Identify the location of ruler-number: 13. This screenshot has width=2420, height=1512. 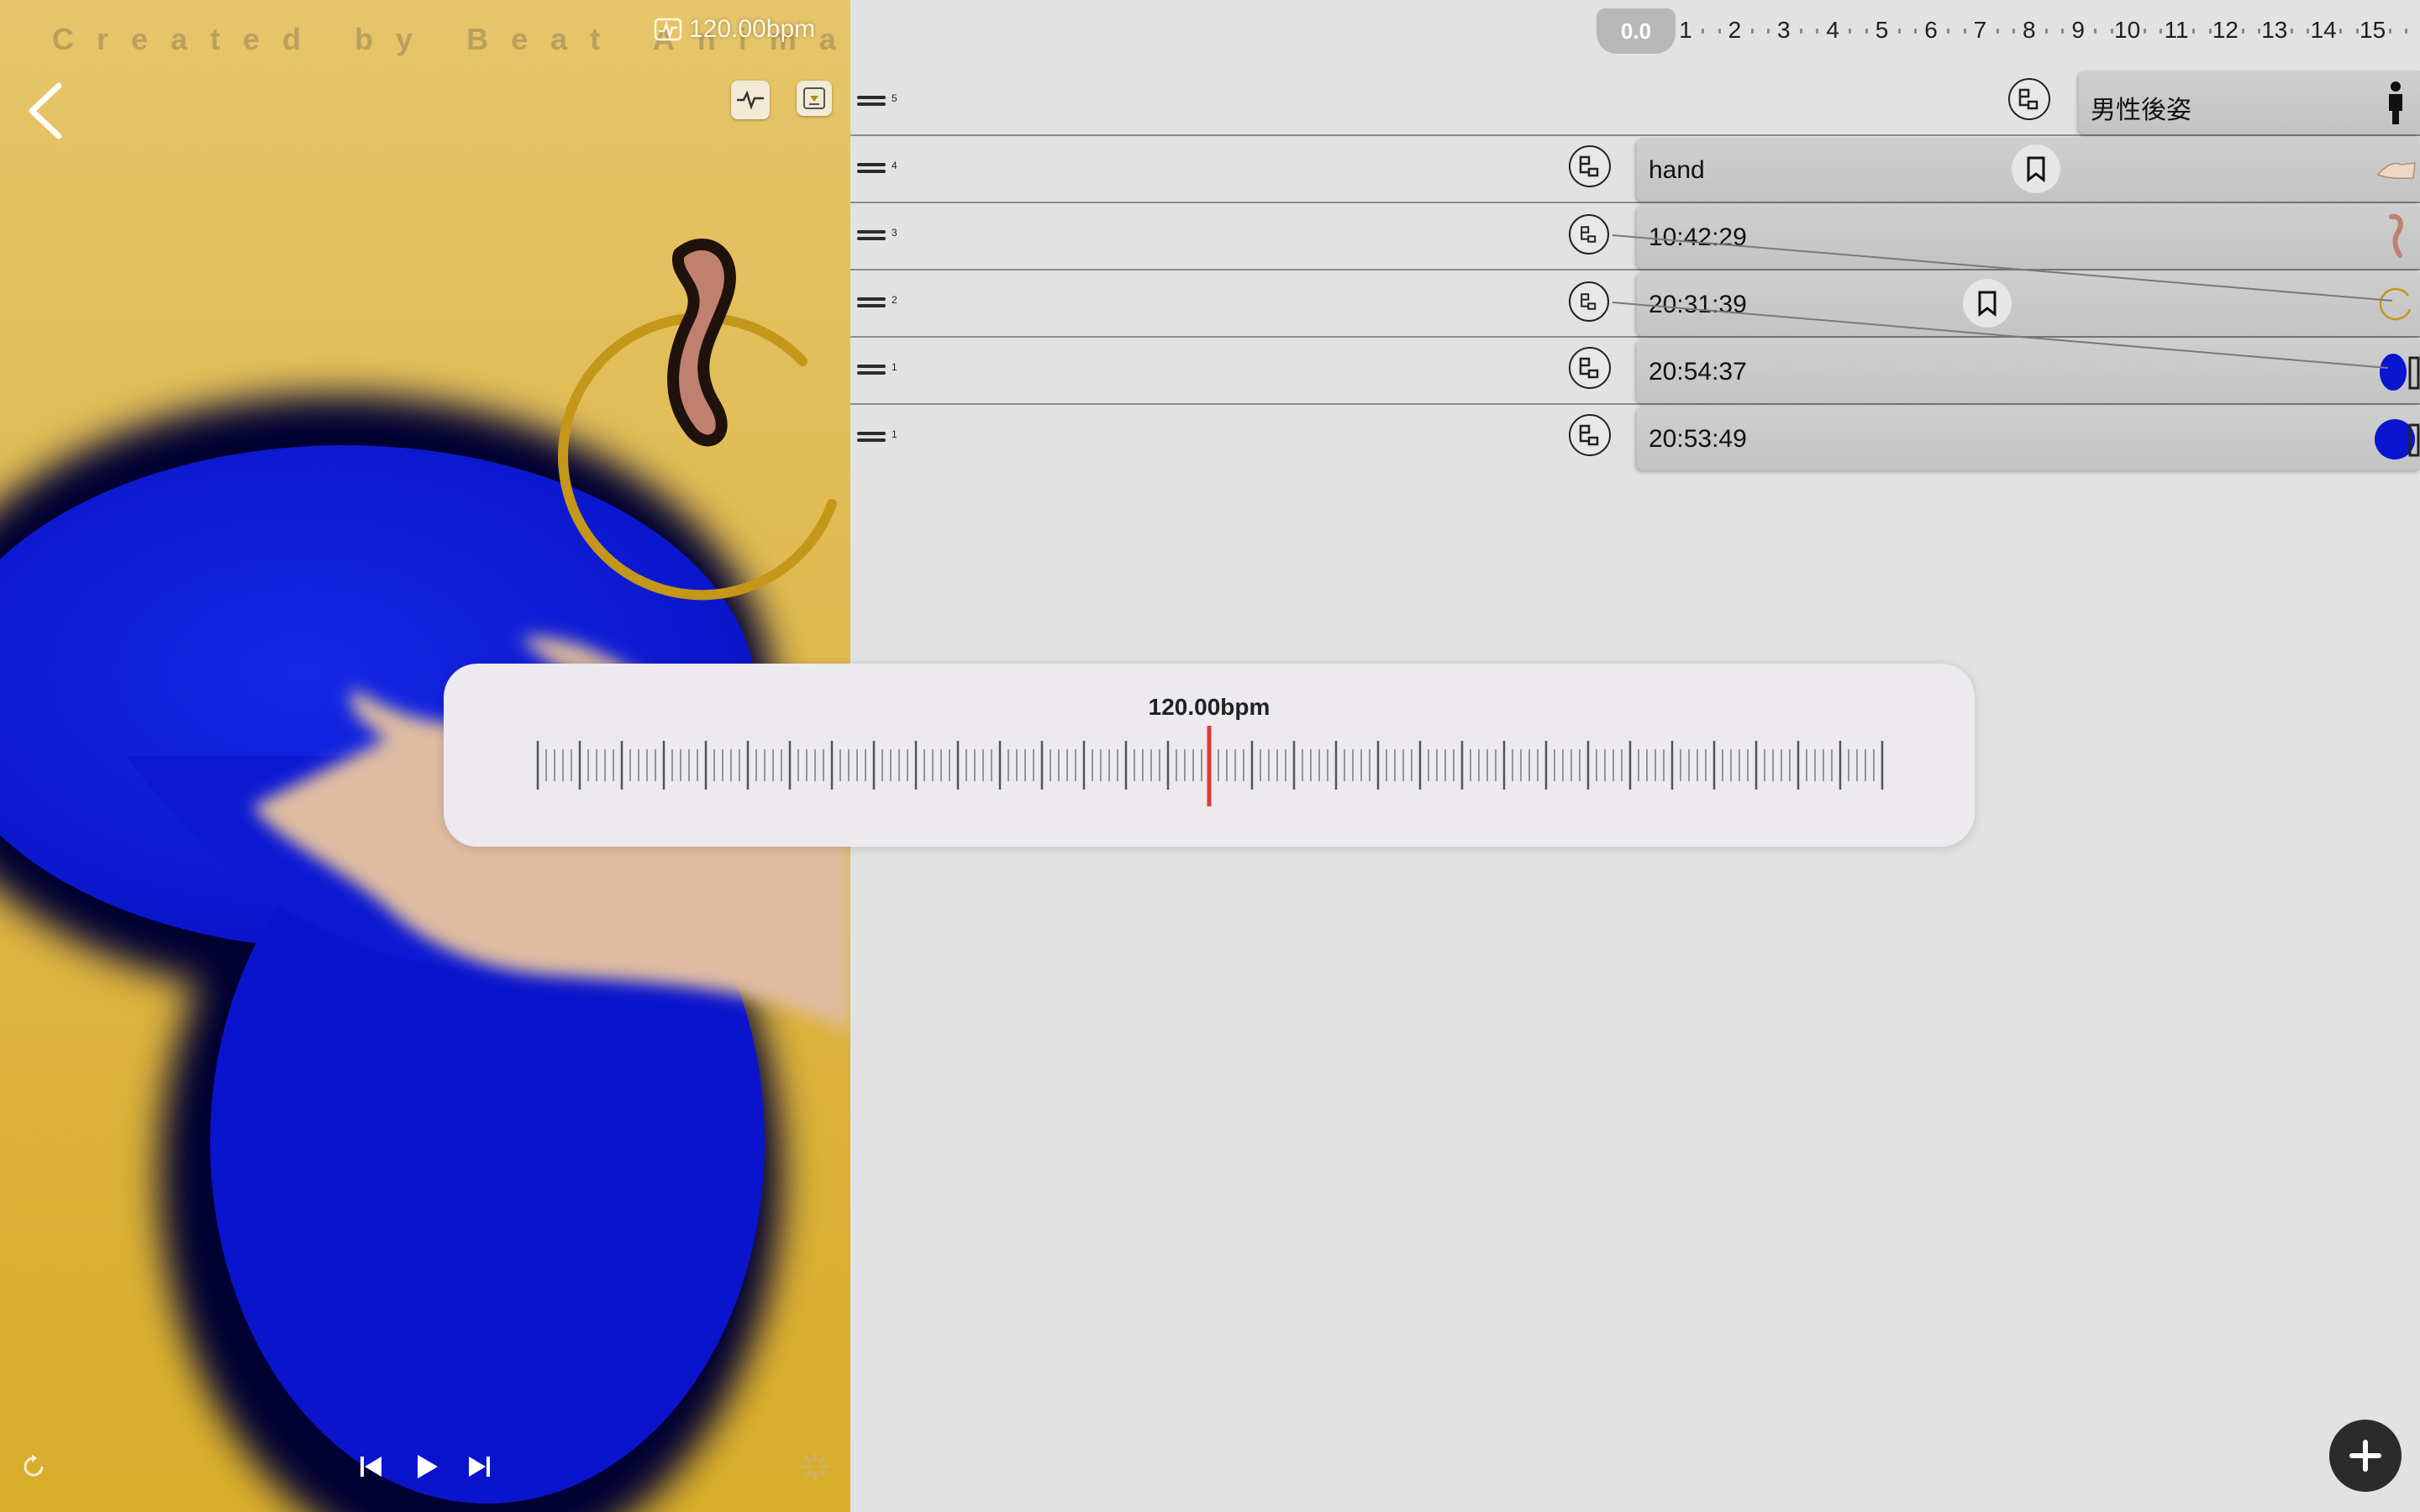
(2274, 30).